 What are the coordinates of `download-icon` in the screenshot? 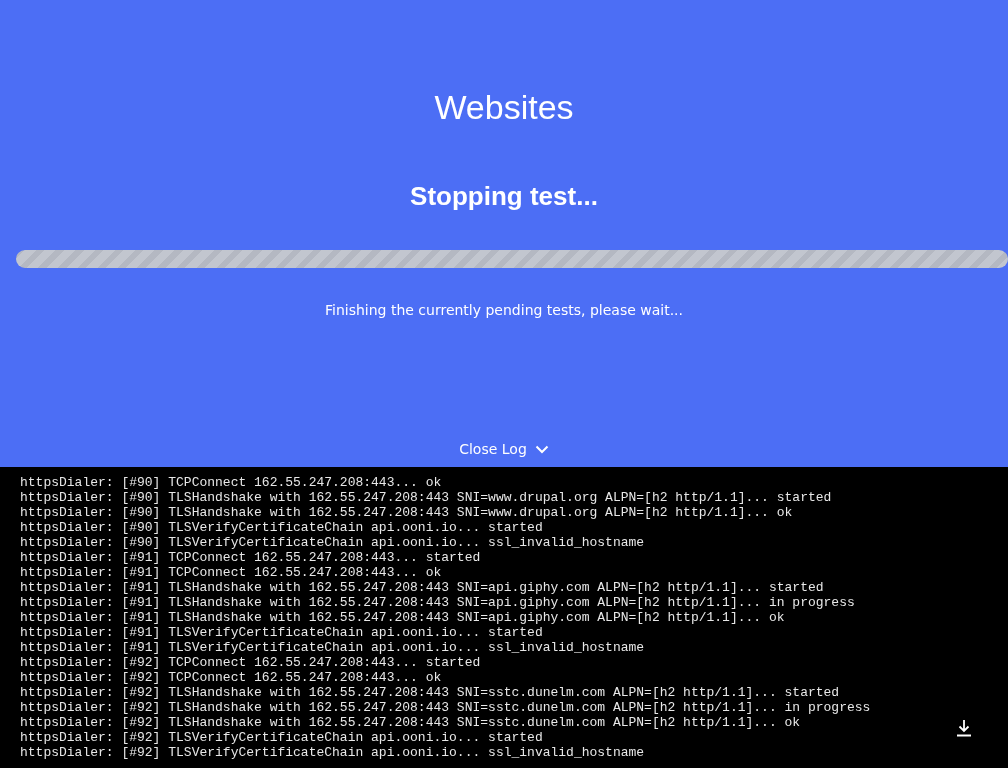 It's located at (964, 728).